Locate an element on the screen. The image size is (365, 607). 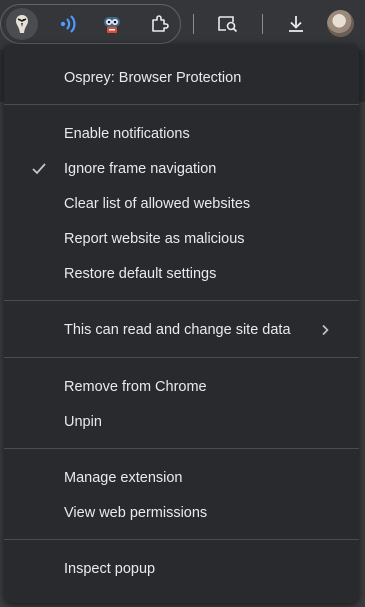
download-icon is located at coordinates (296, 24).